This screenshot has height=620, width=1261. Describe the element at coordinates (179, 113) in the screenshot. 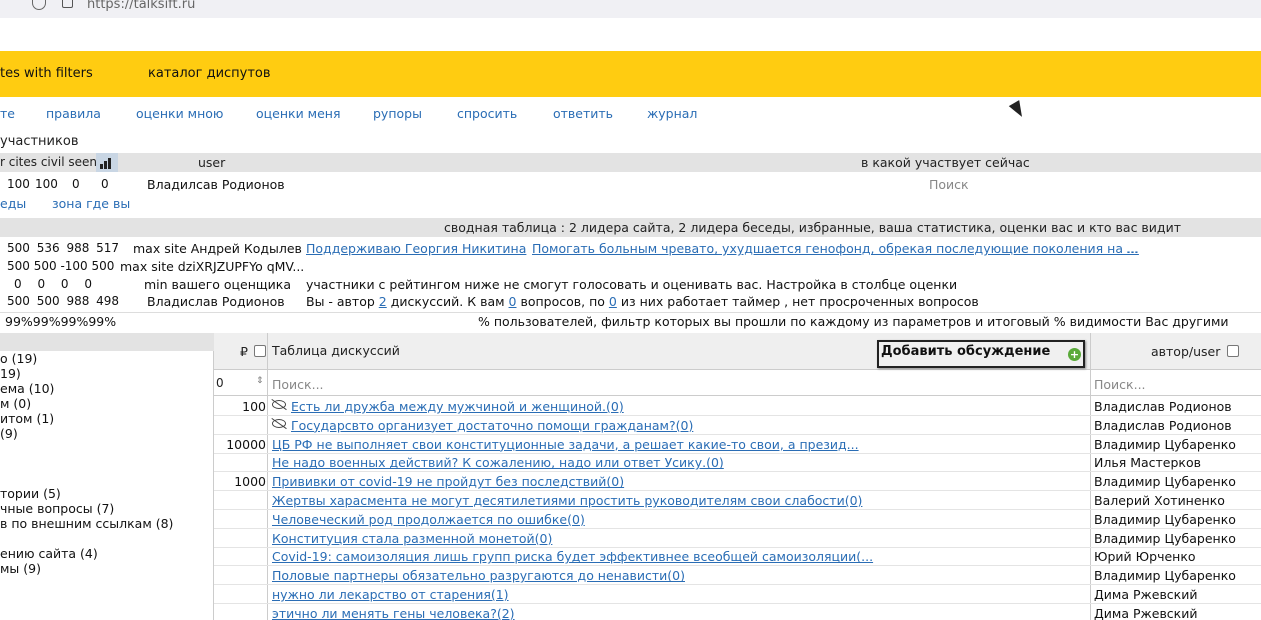

I see `nav-item-my-ratings: оценки мною` at that location.